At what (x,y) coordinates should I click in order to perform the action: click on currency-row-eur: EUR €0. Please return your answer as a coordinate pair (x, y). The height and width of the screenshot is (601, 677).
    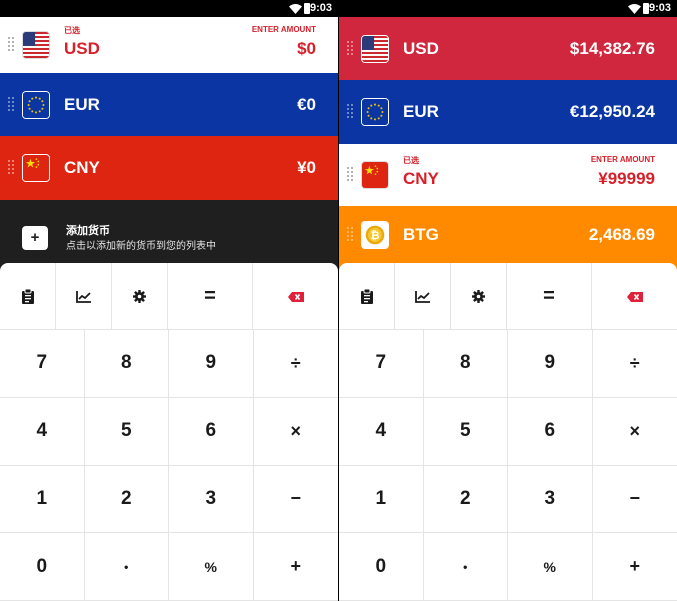
    Looking at the image, I should click on (169, 104).